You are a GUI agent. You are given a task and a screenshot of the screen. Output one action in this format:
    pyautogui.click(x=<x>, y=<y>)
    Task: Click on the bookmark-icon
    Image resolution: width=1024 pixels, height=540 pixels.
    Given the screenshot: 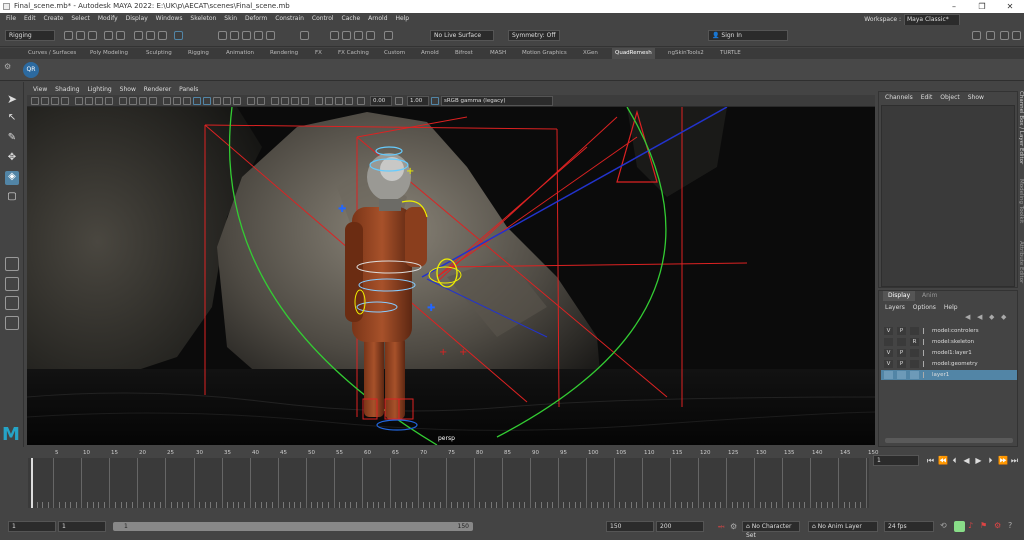 What is the action you would take?
    pyautogui.click(x=55, y=101)
    